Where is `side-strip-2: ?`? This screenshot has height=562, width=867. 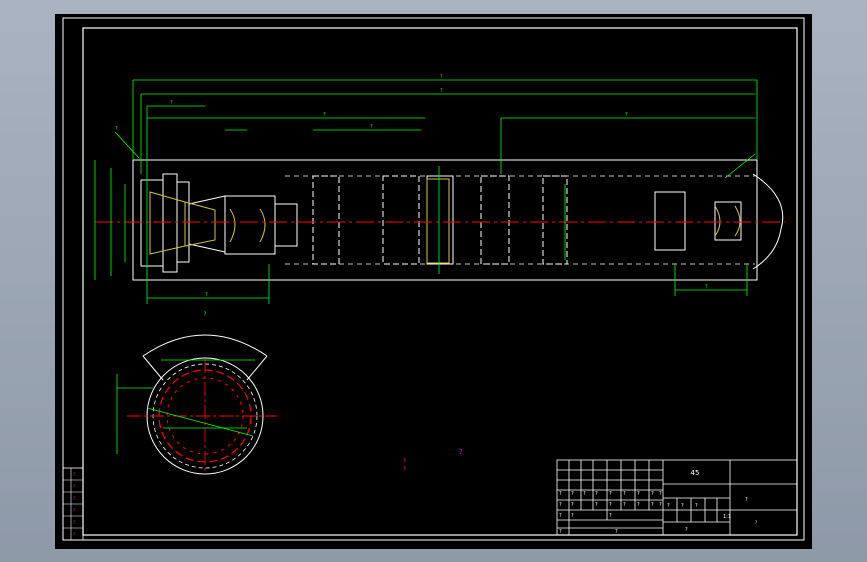 side-strip-2: ? is located at coordinates (74, 498).